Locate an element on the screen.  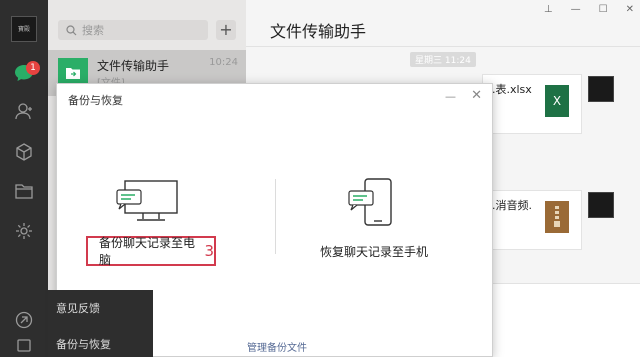
chat-item-time: 10:24 is located at coordinates (223, 62).